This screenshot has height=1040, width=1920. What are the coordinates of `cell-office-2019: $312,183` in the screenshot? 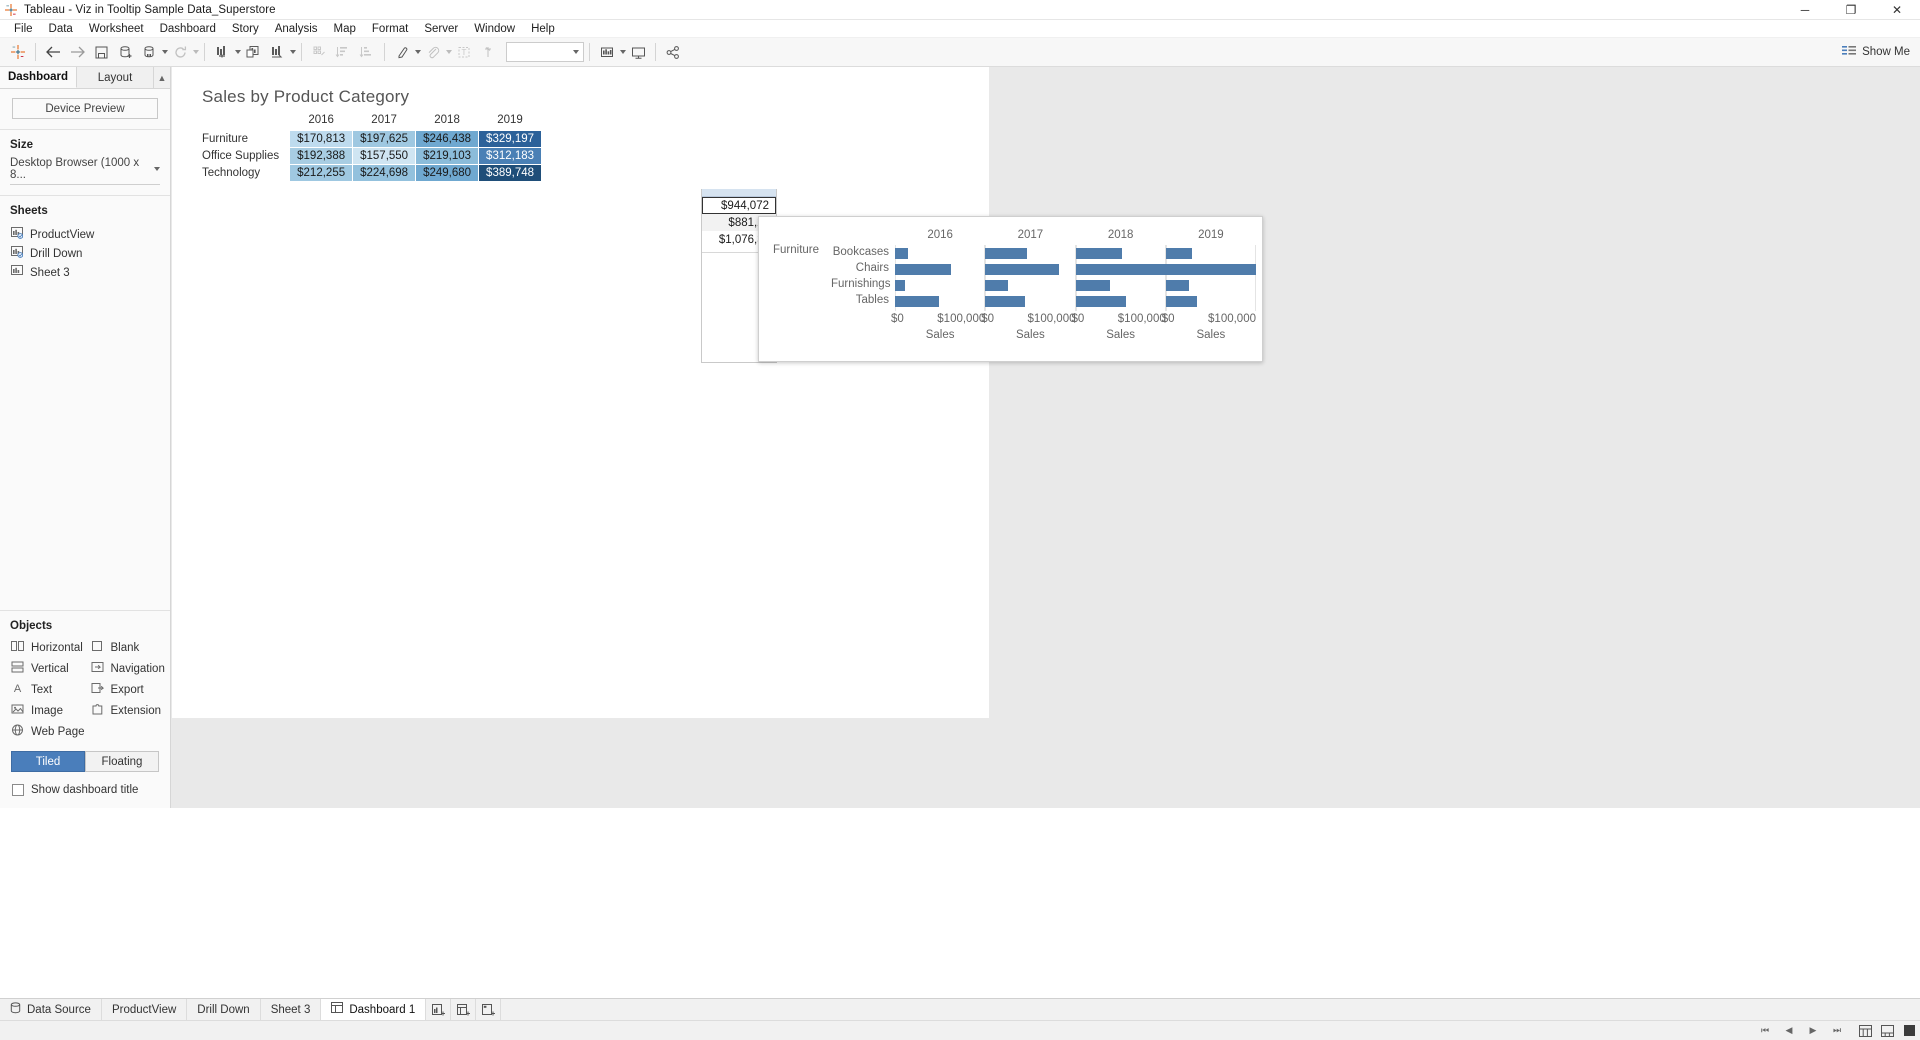 It's located at (510, 156).